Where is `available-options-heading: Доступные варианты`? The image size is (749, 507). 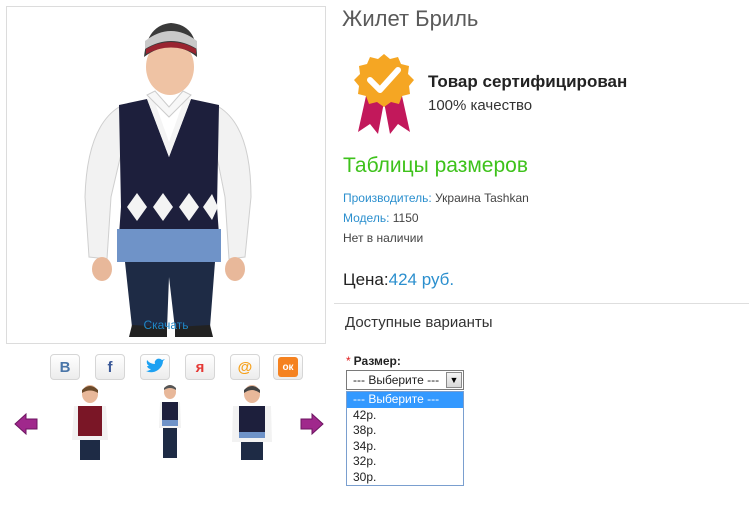
available-options-heading: Доступные варианты is located at coordinates (419, 322).